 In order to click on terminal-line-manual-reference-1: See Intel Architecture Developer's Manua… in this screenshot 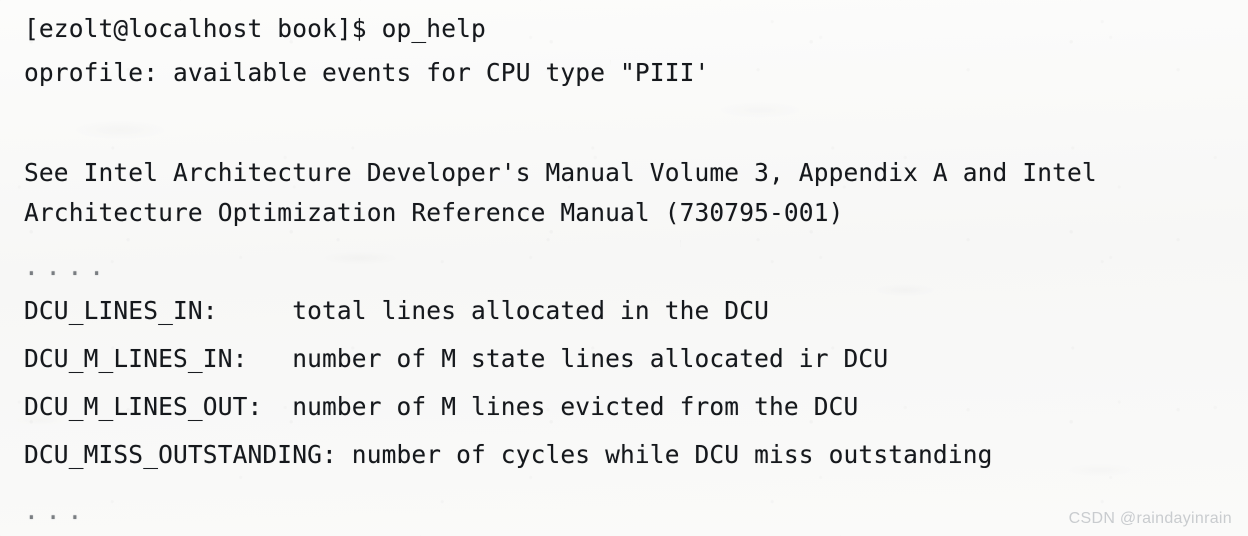, I will do `click(560, 172)`.